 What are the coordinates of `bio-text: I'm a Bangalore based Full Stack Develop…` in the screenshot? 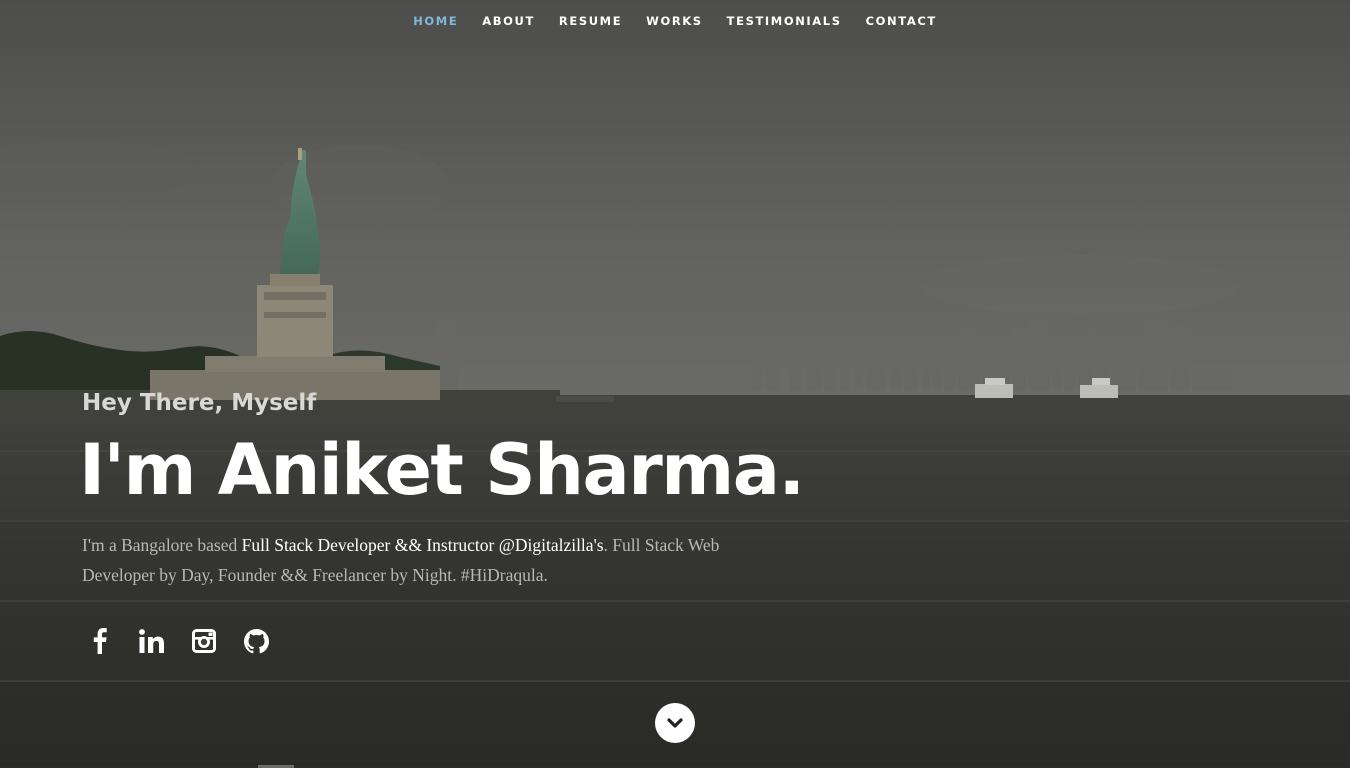 It's located at (412, 560).